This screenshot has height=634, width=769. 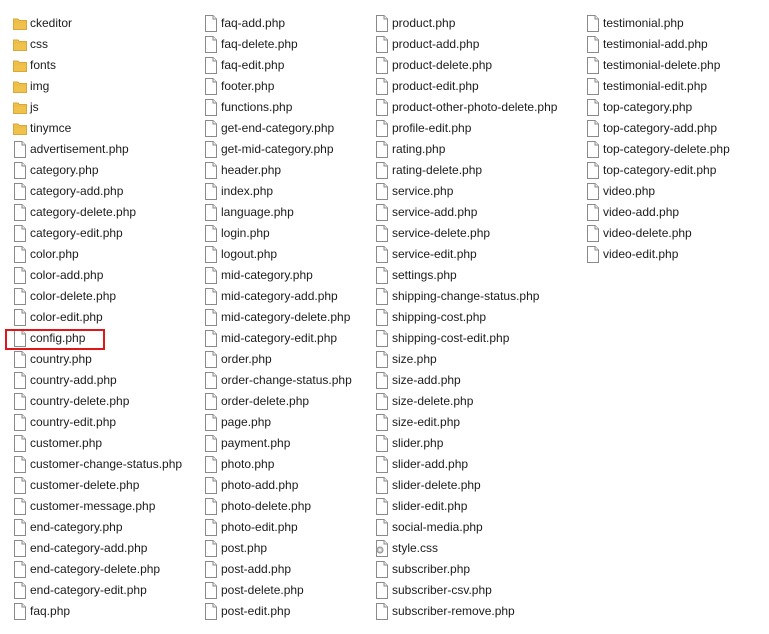 I want to click on file-item: color-delete.php, so click(x=105, y=296).